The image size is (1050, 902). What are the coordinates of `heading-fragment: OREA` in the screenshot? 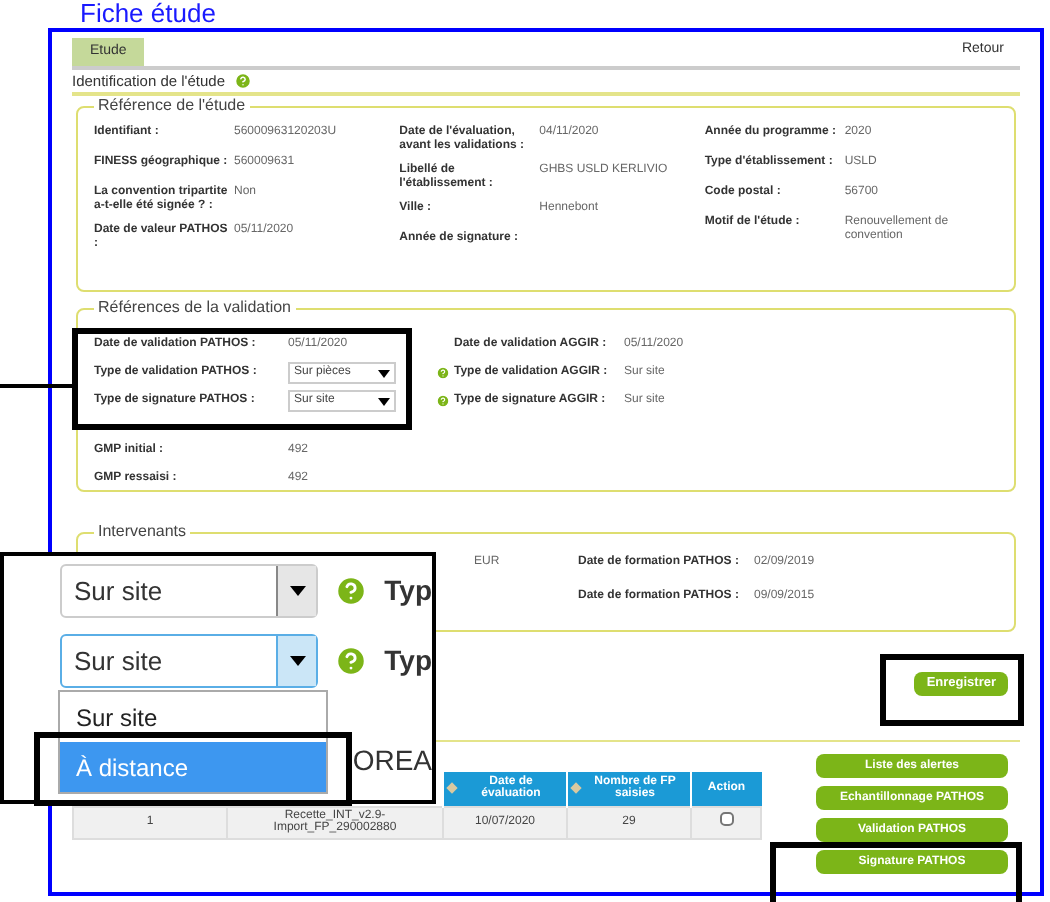 It's located at (392, 761).